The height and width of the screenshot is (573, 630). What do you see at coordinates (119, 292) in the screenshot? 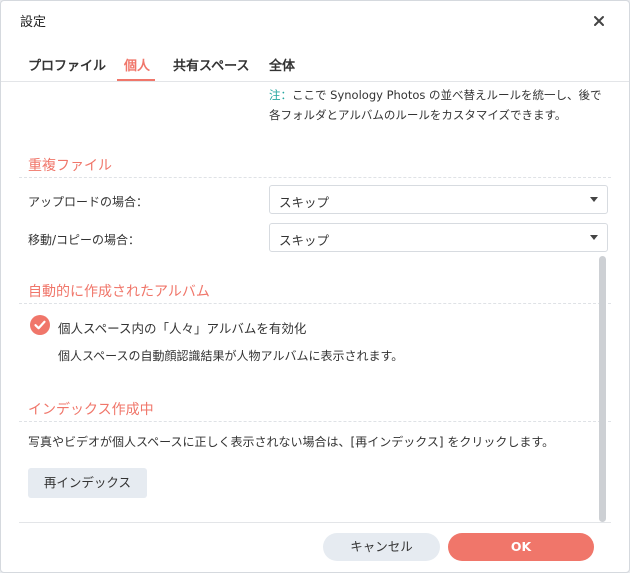
I see `section-auto-albums: 自動的に作成されたアルバム` at bounding box center [119, 292].